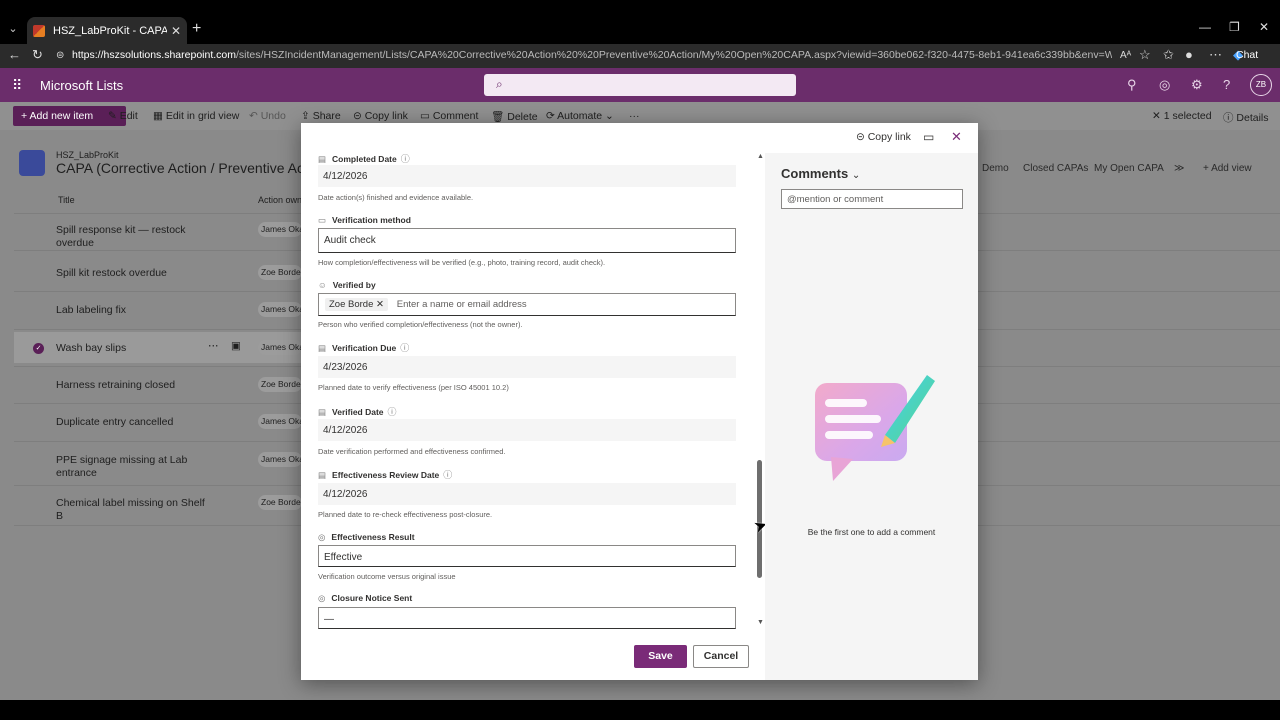  Describe the element at coordinates (1246, 117) in the screenshot. I see `details-button: ⓘ Details` at that location.